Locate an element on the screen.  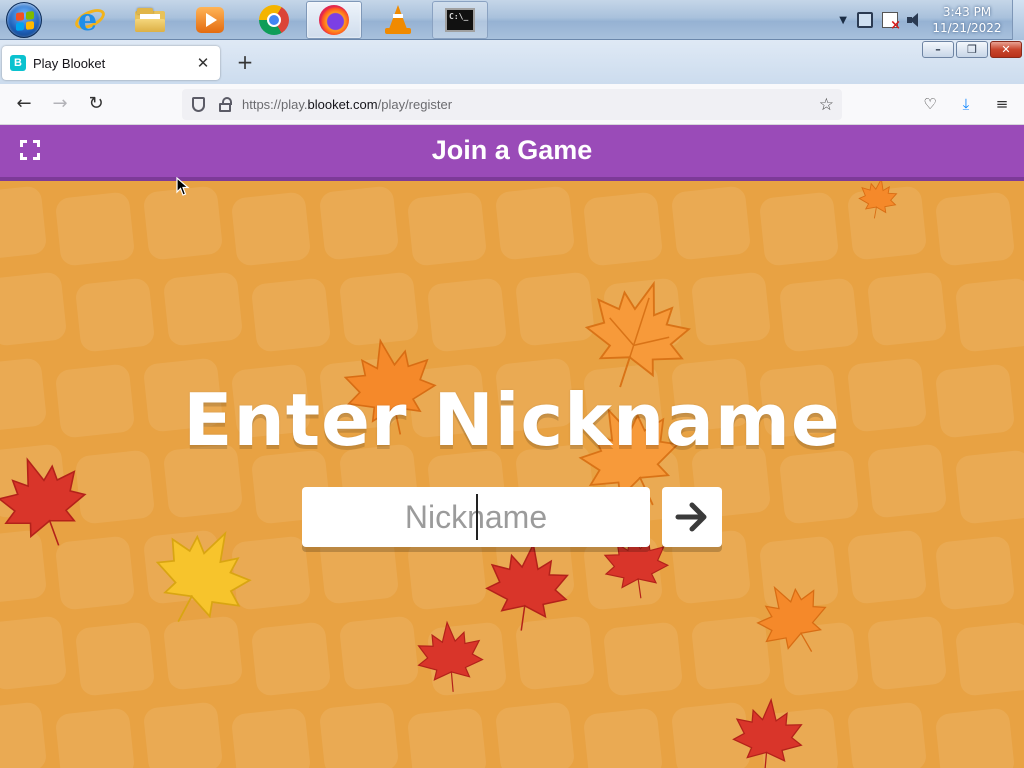
media-player-icon is located at coordinates (210, 20).